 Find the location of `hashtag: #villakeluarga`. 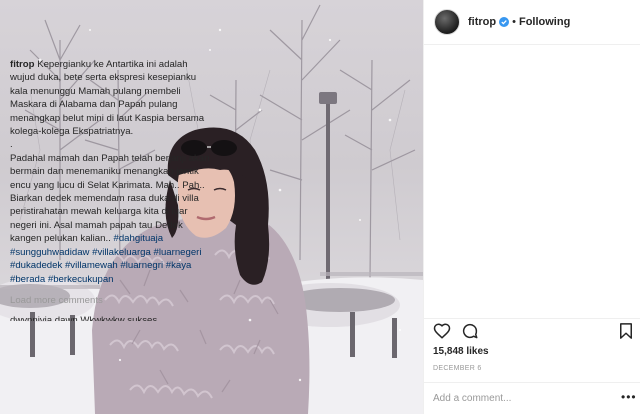

hashtag: #villakeluarga is located at coordinates (121, 252).